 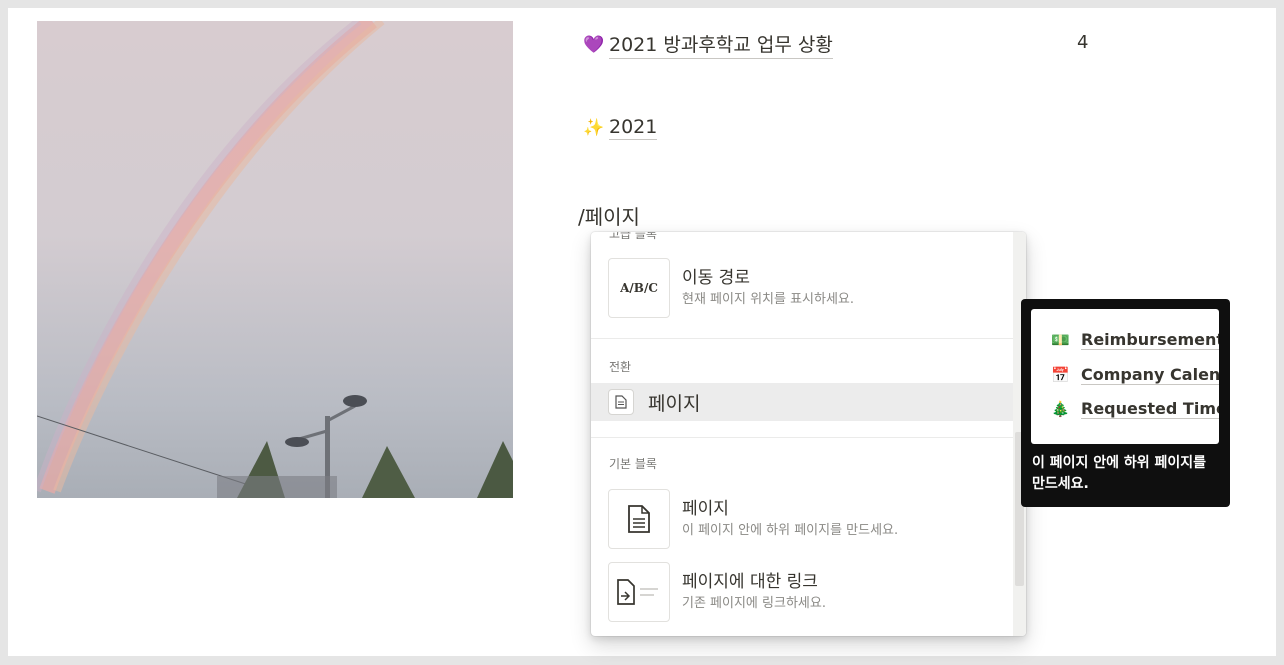 What do you see at coordinates (802, 288) in the screenshot?
I see `menu-item-breadcrumb: A/B/C 이동 경로 현재 페이지 위치를 표시하세요.` at bounding box center [802, 288].